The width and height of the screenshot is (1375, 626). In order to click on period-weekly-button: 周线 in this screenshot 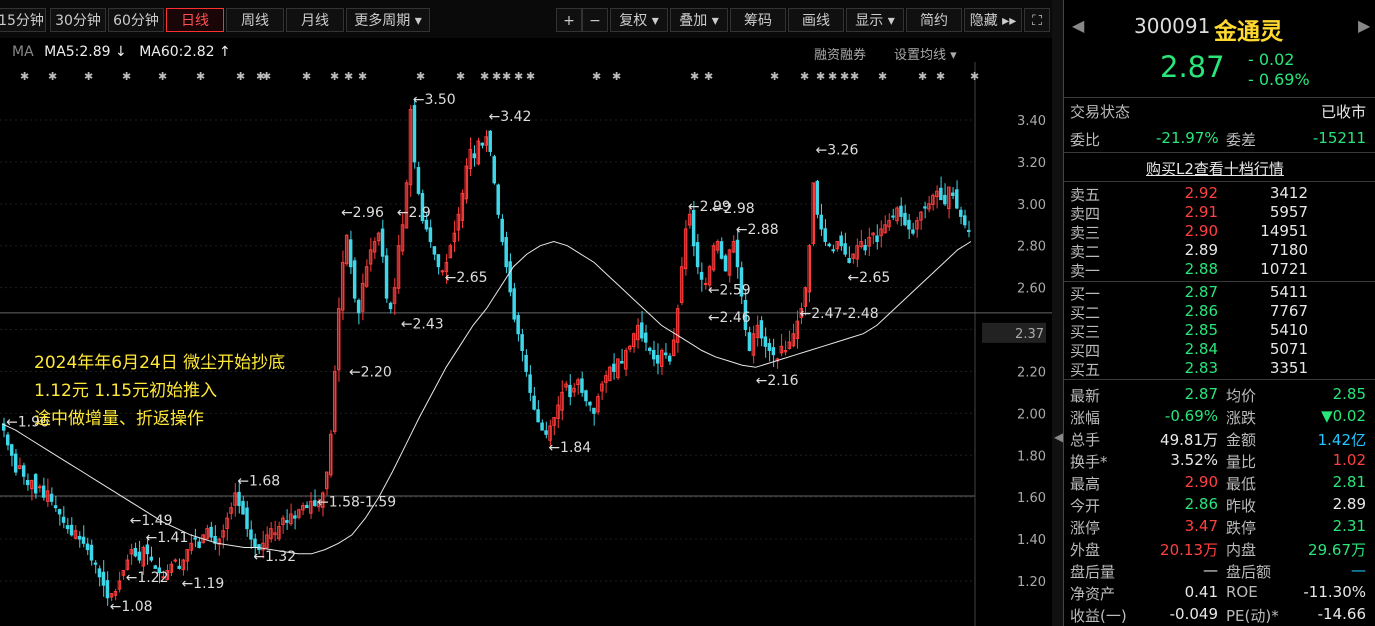, I will do `click(255, 20)`.